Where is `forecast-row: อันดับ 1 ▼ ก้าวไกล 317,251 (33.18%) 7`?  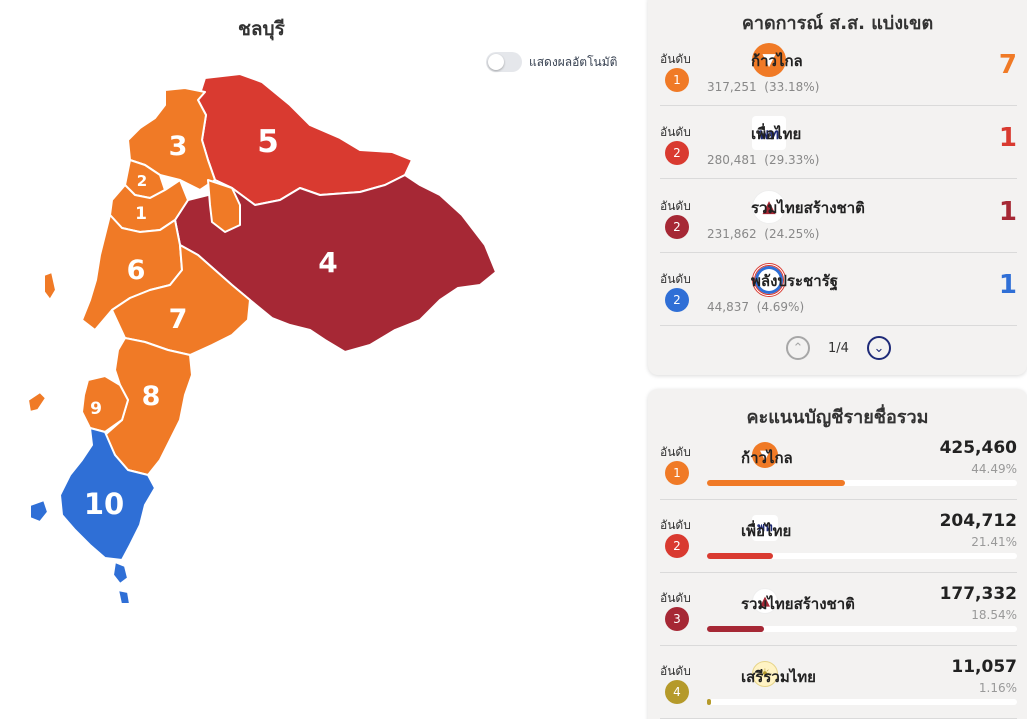 forecast-row: อันดับ 1 ▼ ก้าวไกล 317,251 (33.18%) 7 is located at coordinates (838, 73).